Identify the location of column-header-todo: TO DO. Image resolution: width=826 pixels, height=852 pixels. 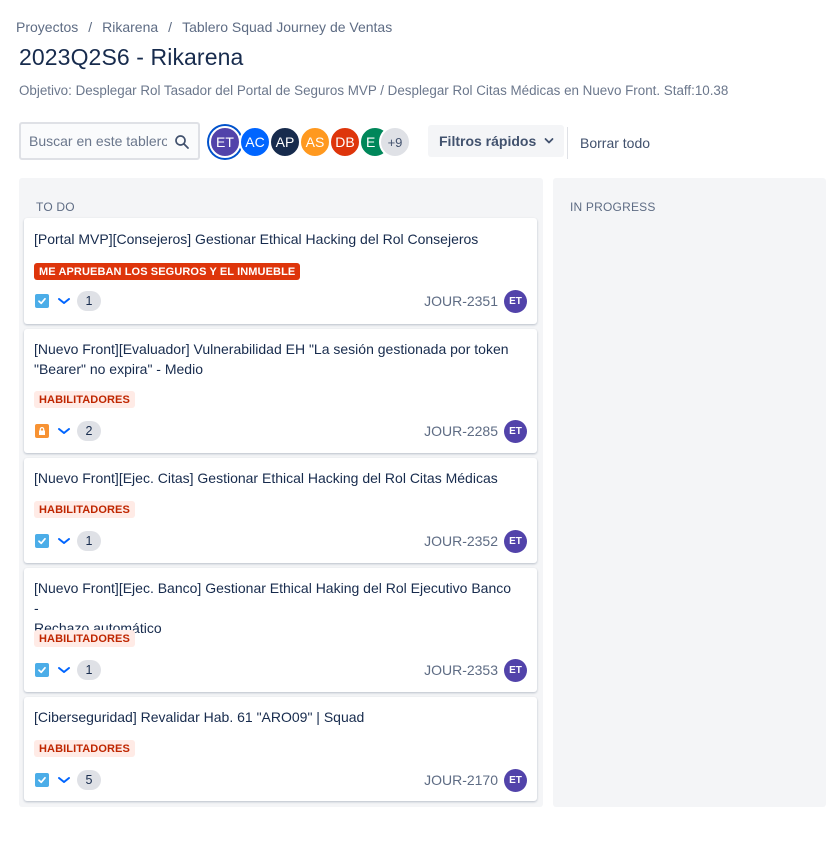
(55, 207).